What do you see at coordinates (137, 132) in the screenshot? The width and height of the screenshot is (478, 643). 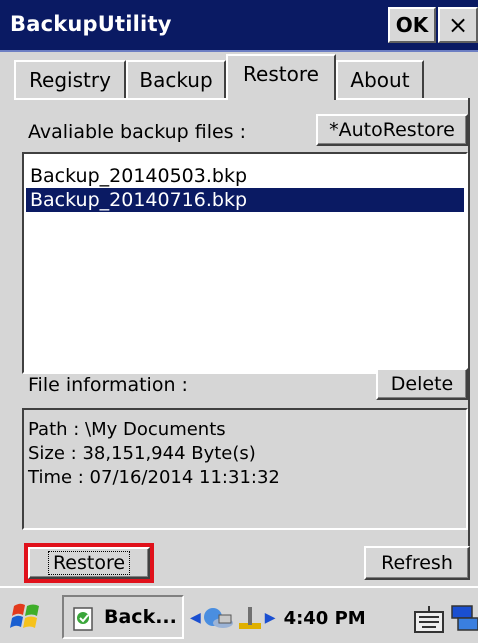 I see `available-files-label: Avaliable backup files :` at bounding box center [137, 132].